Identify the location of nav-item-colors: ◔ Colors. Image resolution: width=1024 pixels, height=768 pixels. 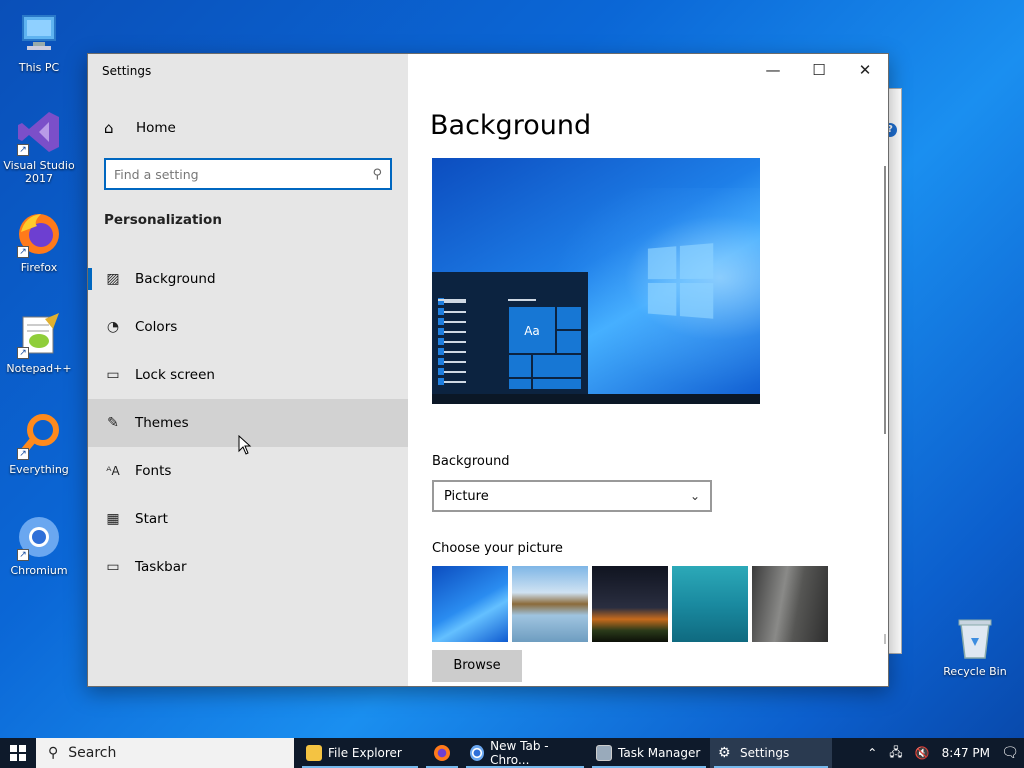
(248, 327).